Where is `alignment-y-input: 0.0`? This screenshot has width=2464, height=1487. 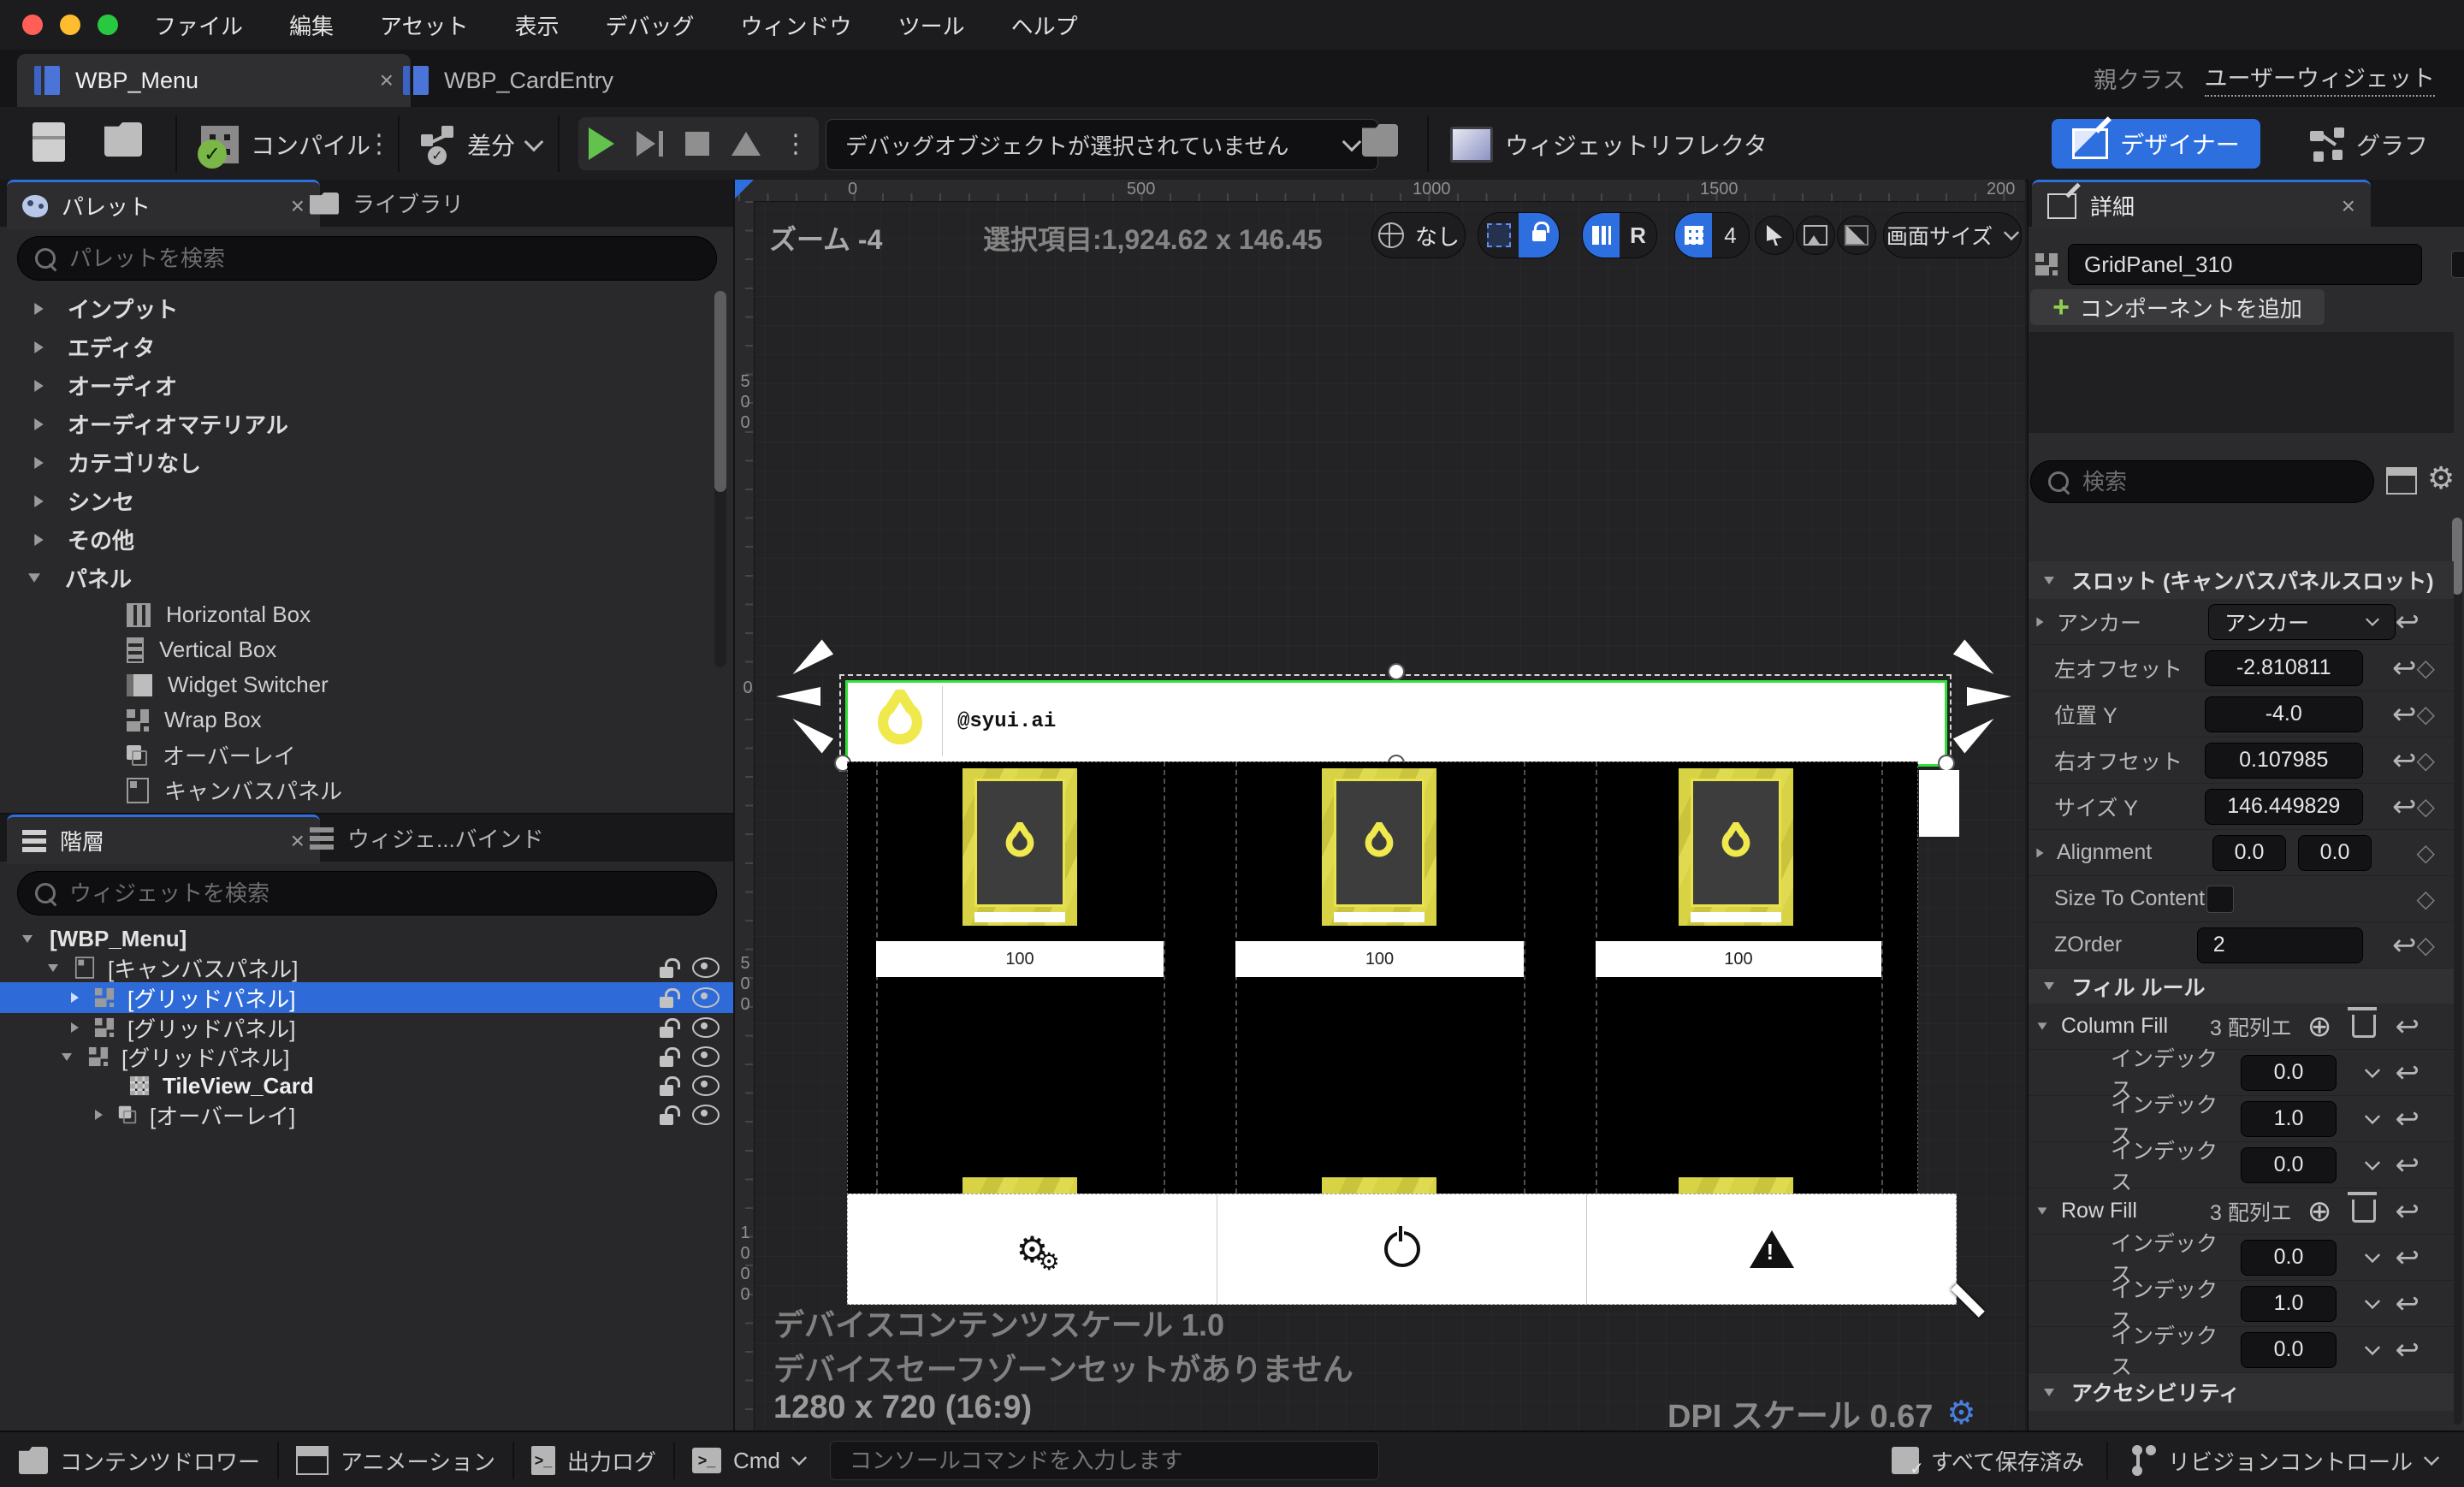 alignment-y-input: 0.0 is located at coordinates (2335, 852).